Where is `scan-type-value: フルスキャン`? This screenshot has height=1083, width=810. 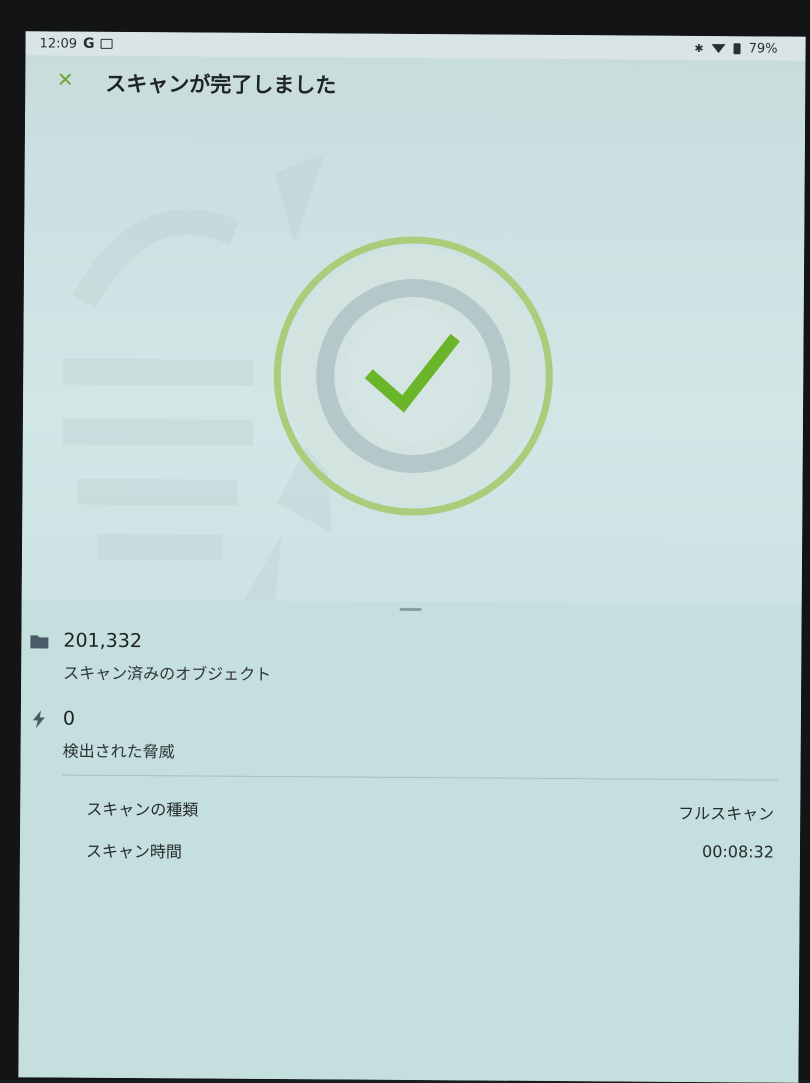
scan-type-value: フルスキャン is located at coordinates (726, 813).